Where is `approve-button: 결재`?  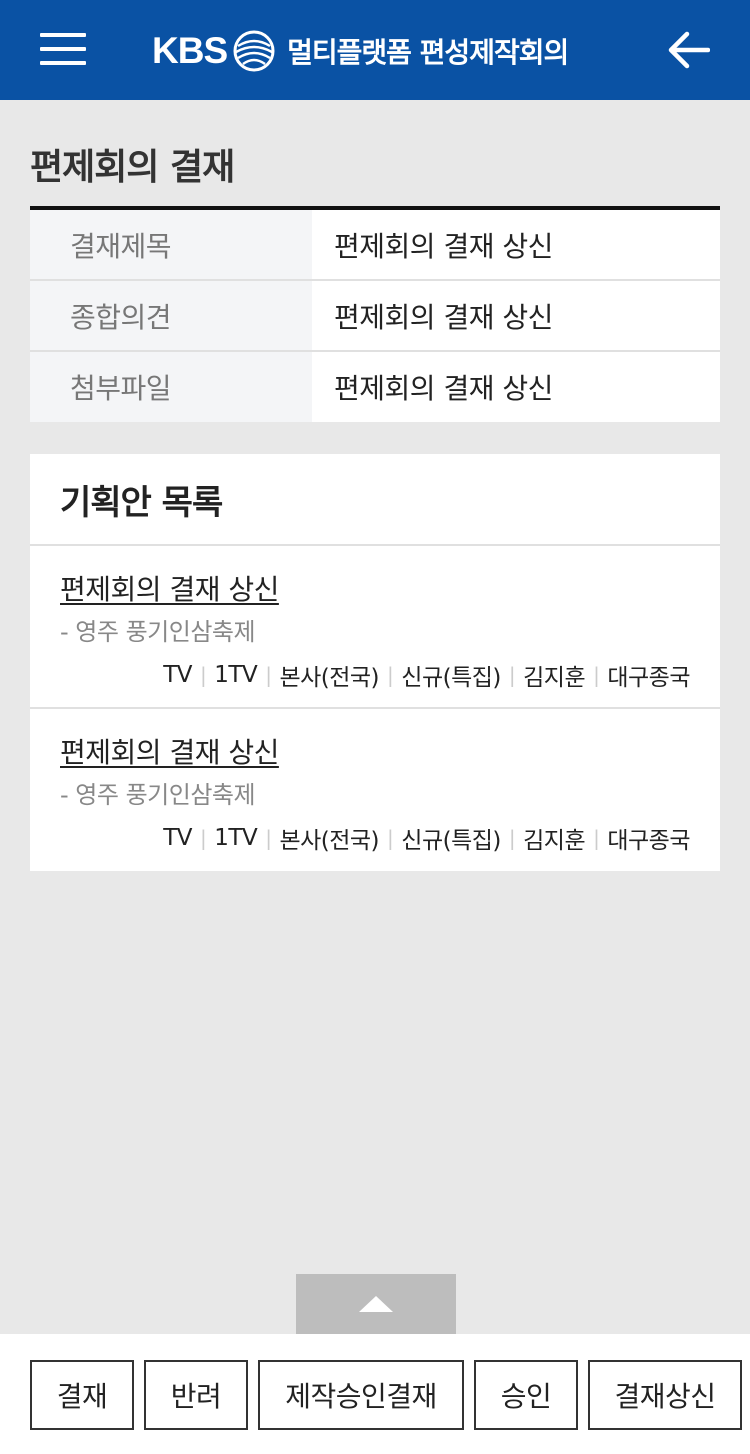
approve-button: 결재 is located at coordinates (82, 1395).